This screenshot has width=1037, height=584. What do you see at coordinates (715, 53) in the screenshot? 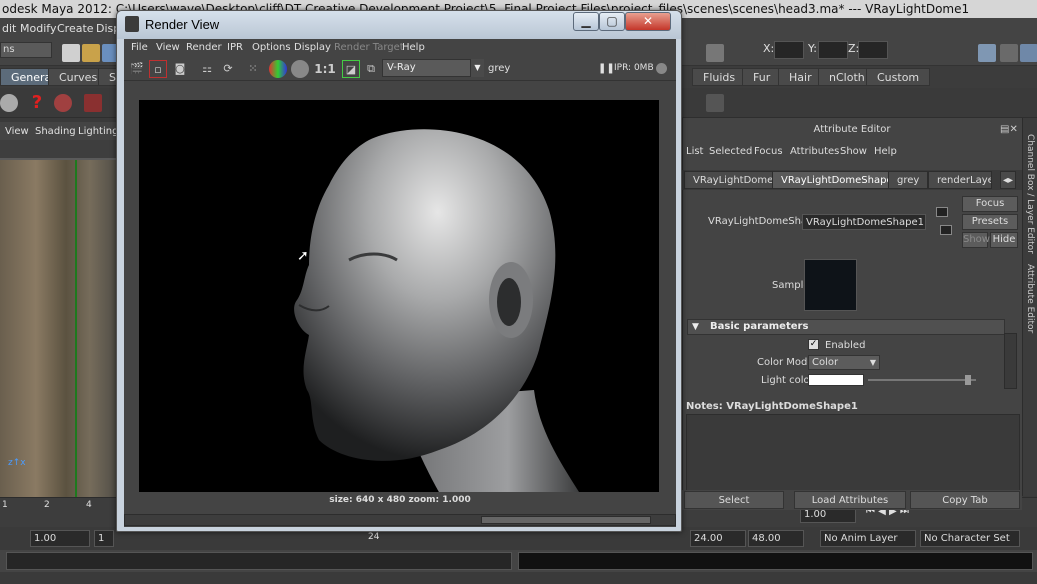
I see `snap-icon` at bounding box center [715, 53].